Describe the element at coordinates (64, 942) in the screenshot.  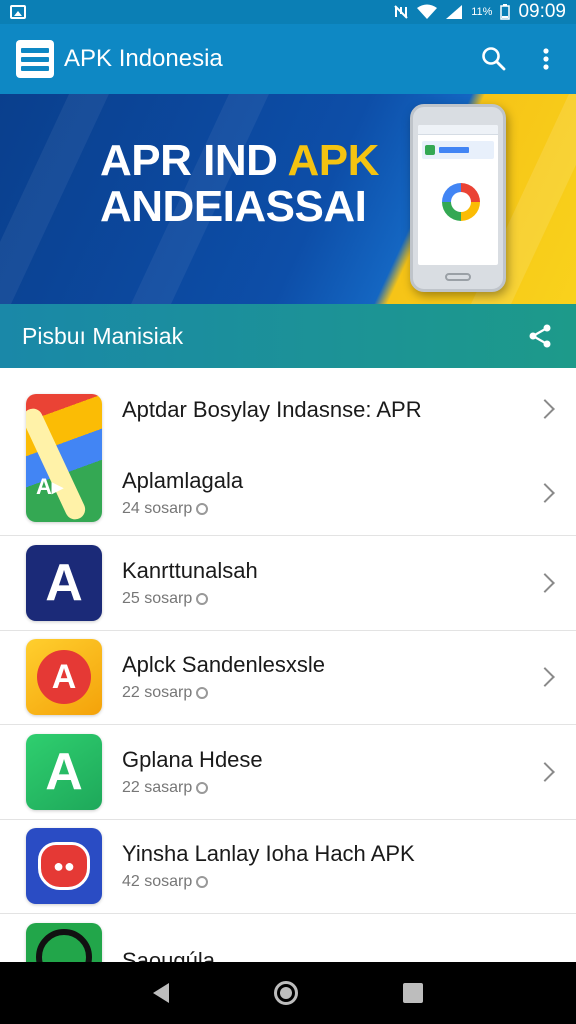
I see `green-prohibit-app-icon` at that location.